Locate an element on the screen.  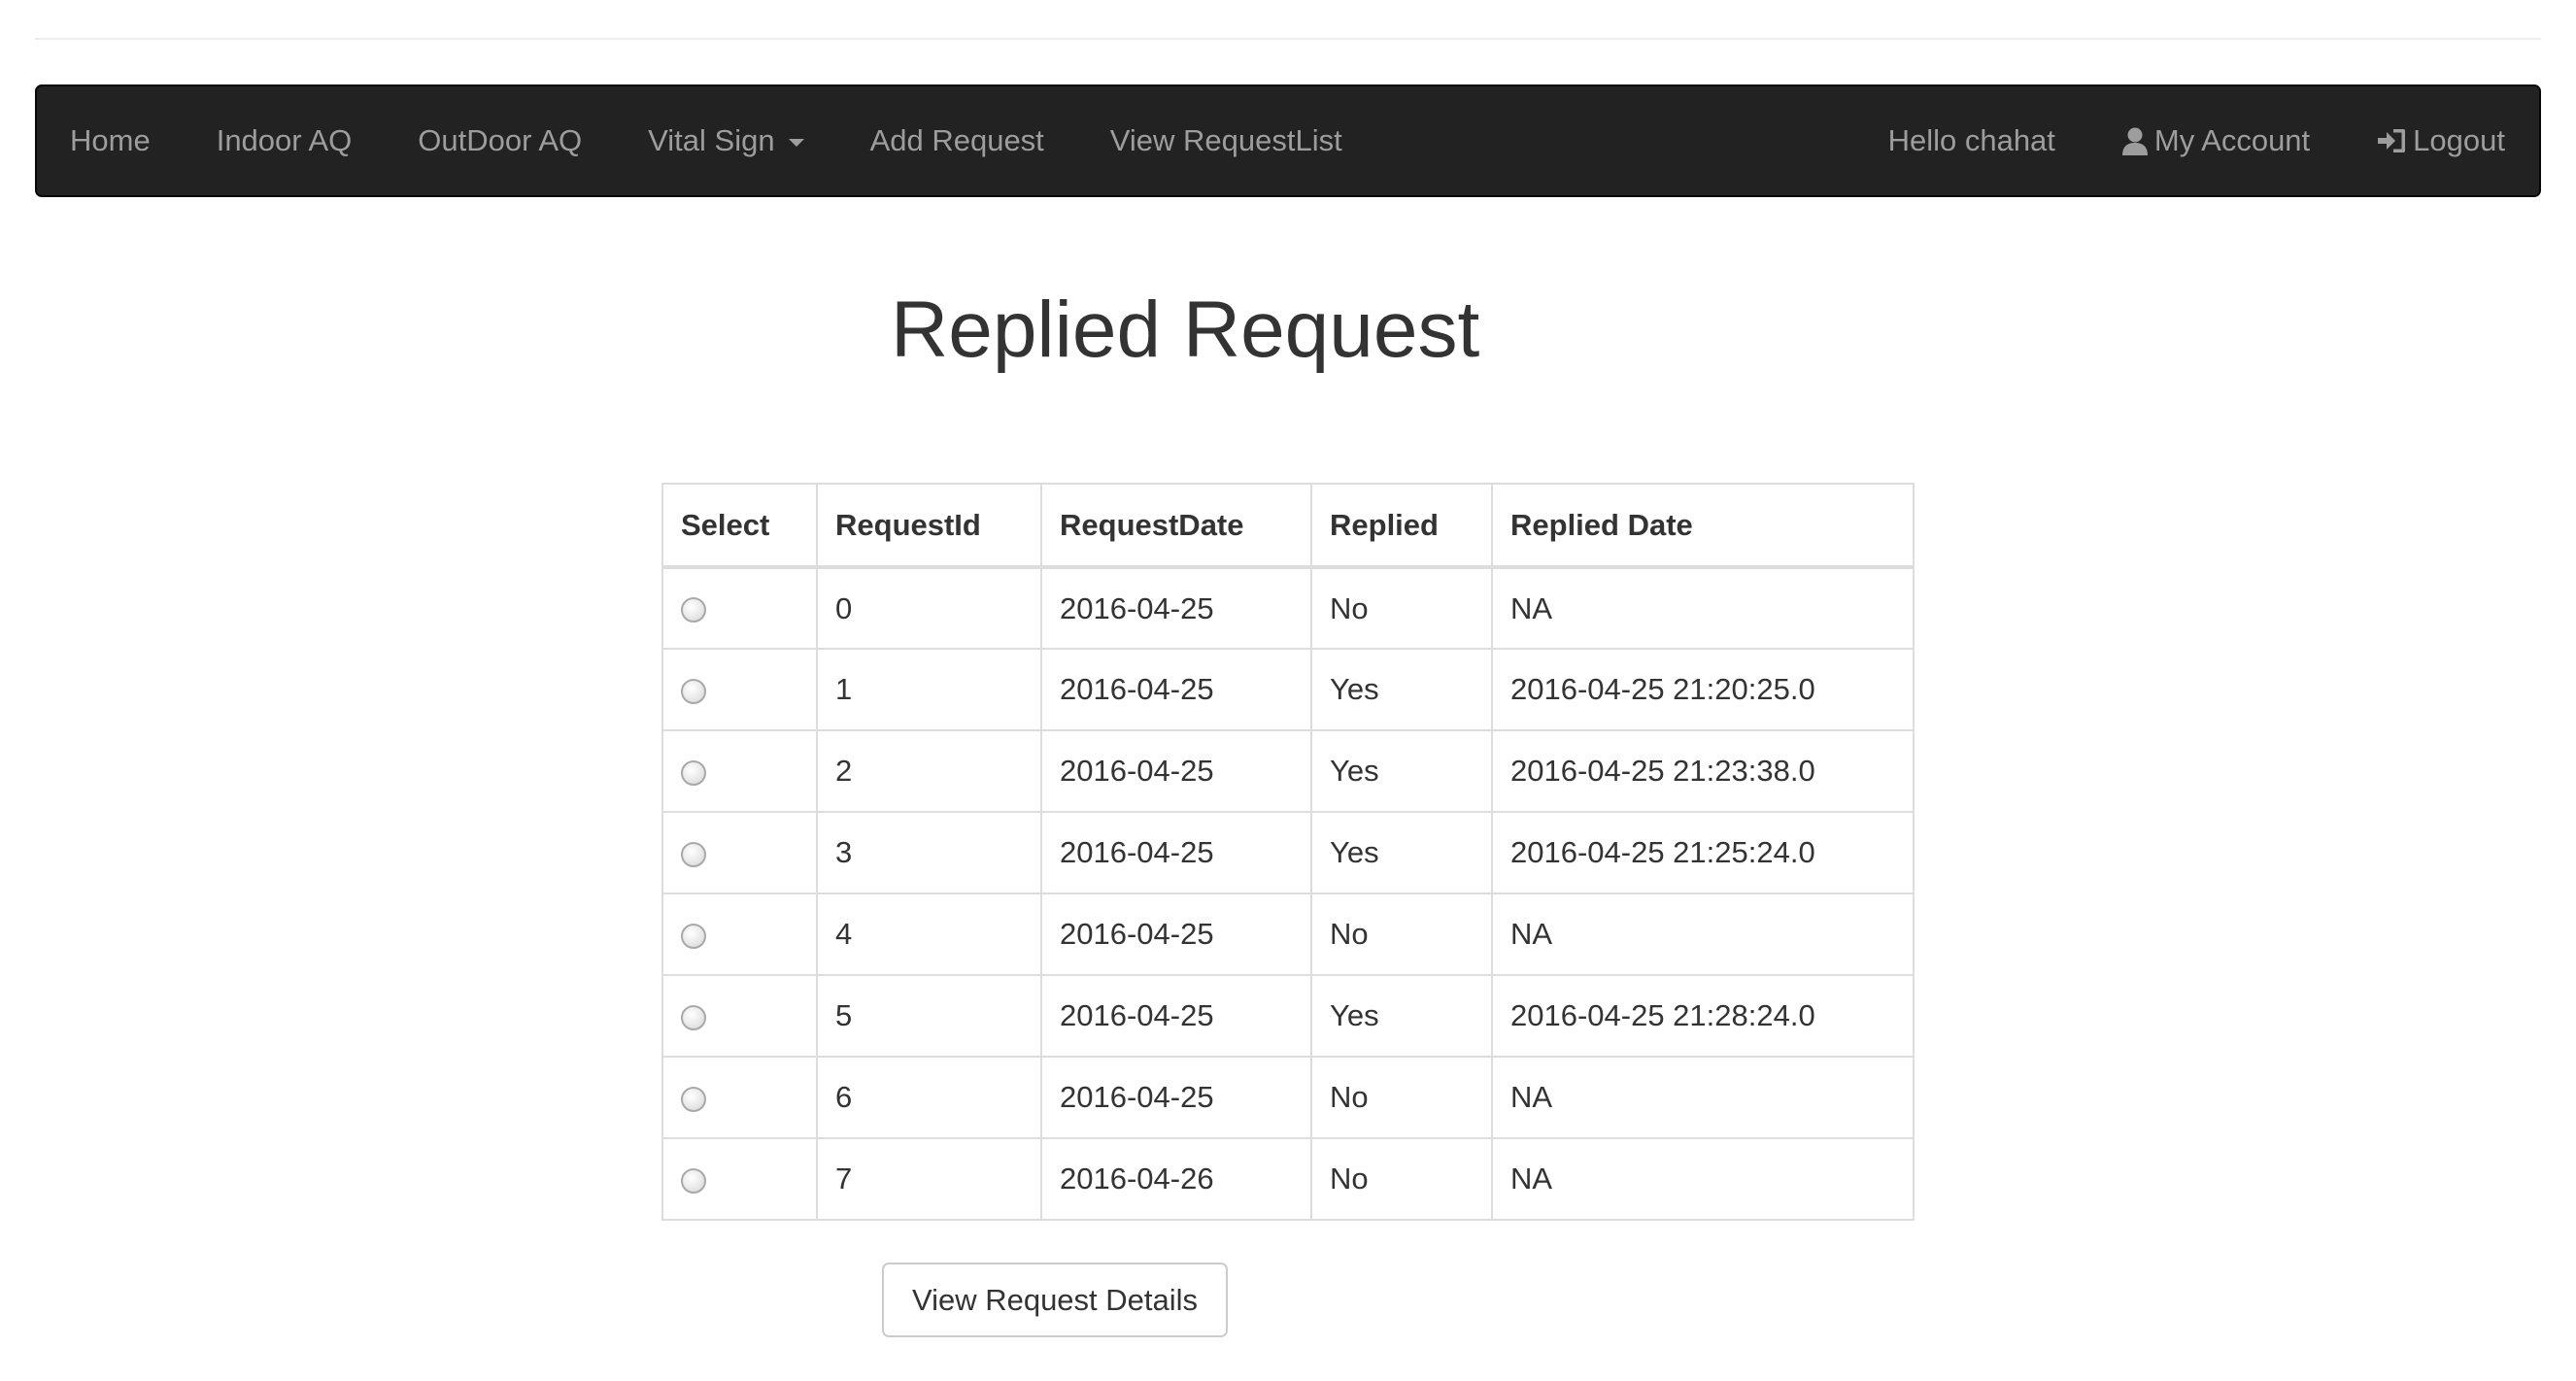
nav-item-logout: Logout is located at coordinates (2441, 140).